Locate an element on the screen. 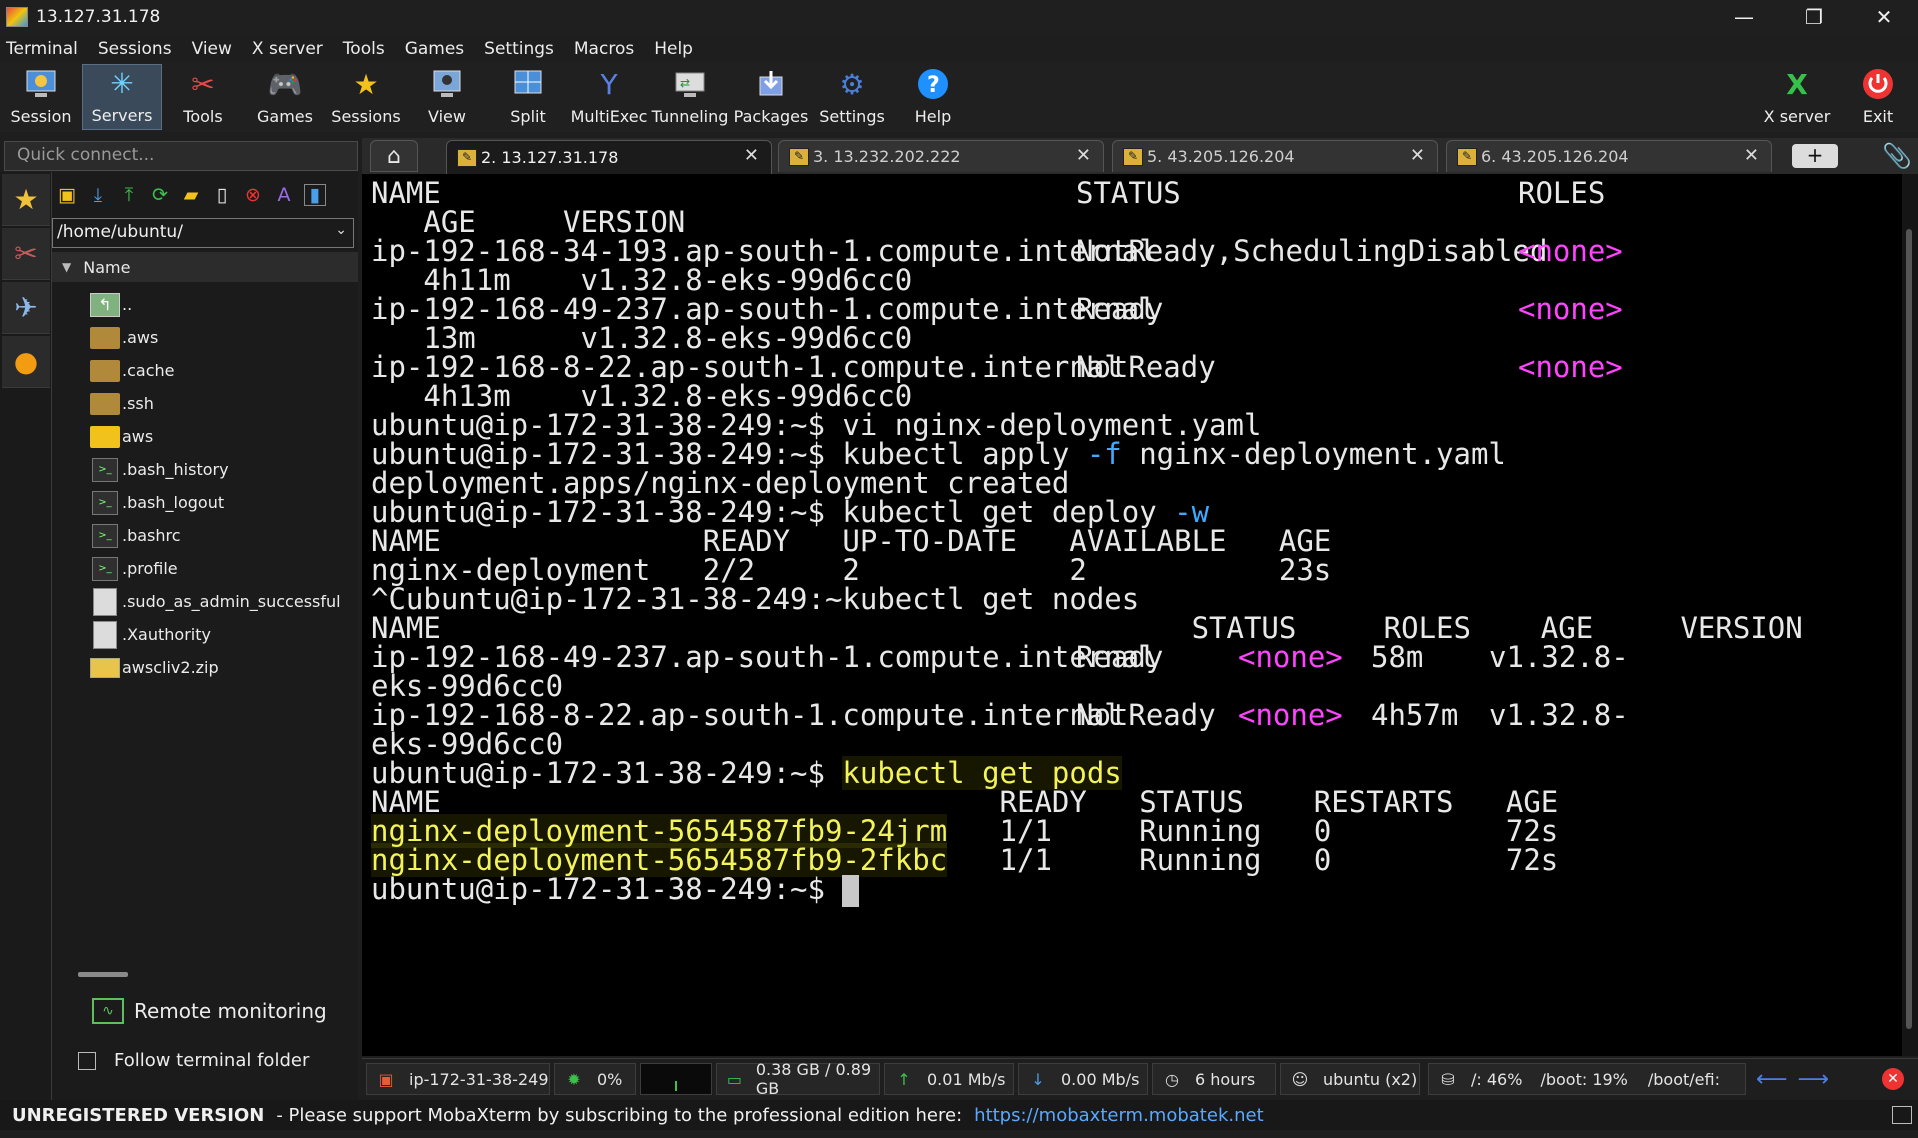 This screenshot has height=1138, width=1918. terminal-line: ubuntu@ip-172-31-38-249:~$ is located at coordinates (615, 889).